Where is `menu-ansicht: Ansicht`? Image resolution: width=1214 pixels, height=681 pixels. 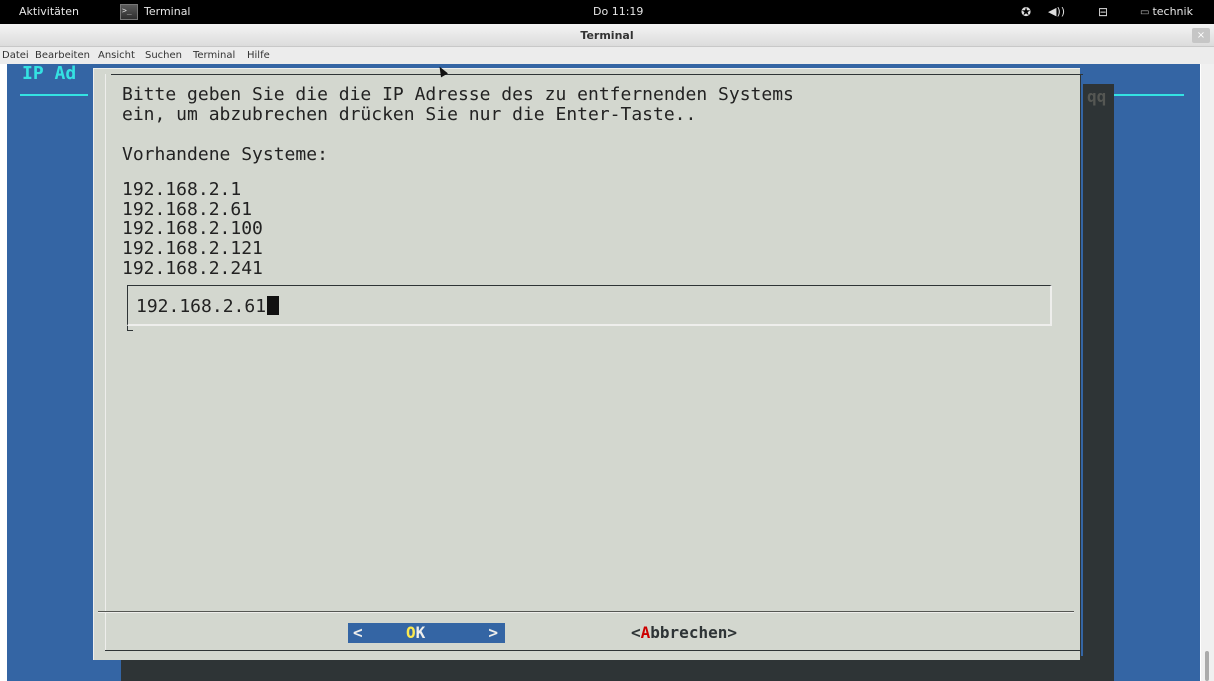
menu-ansicht: Ansicht is located at coordinates (116, 55).